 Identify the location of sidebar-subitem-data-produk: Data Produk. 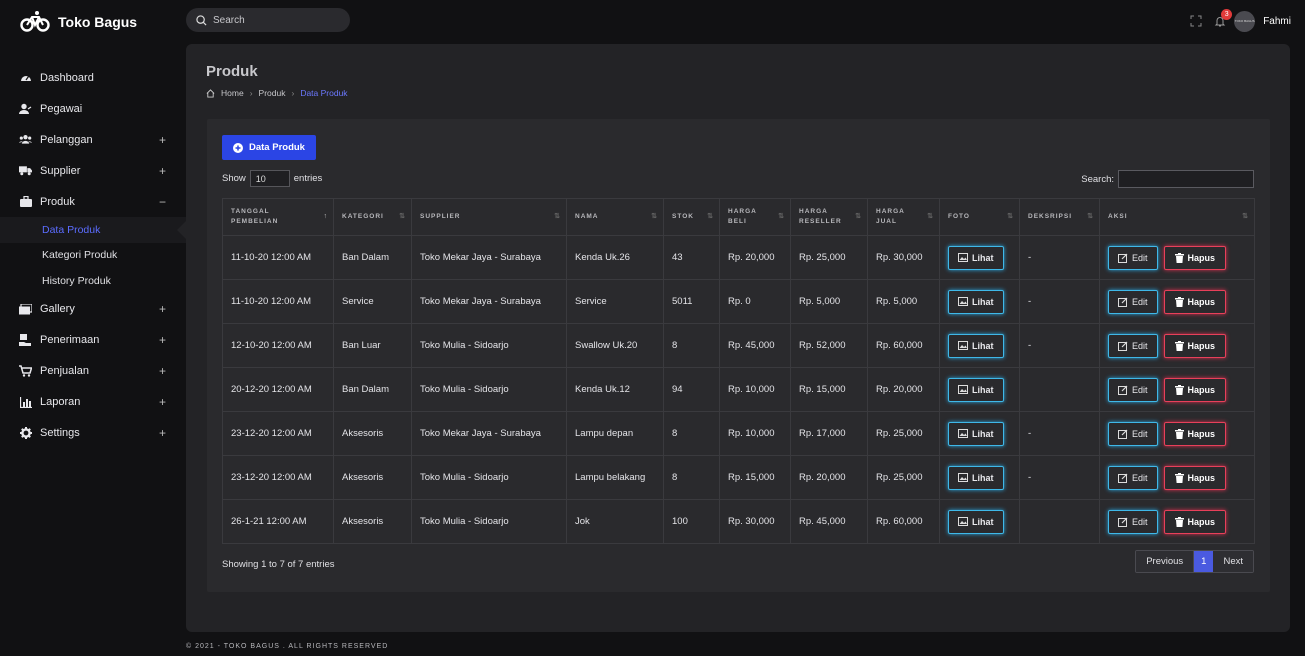
(93, 230).